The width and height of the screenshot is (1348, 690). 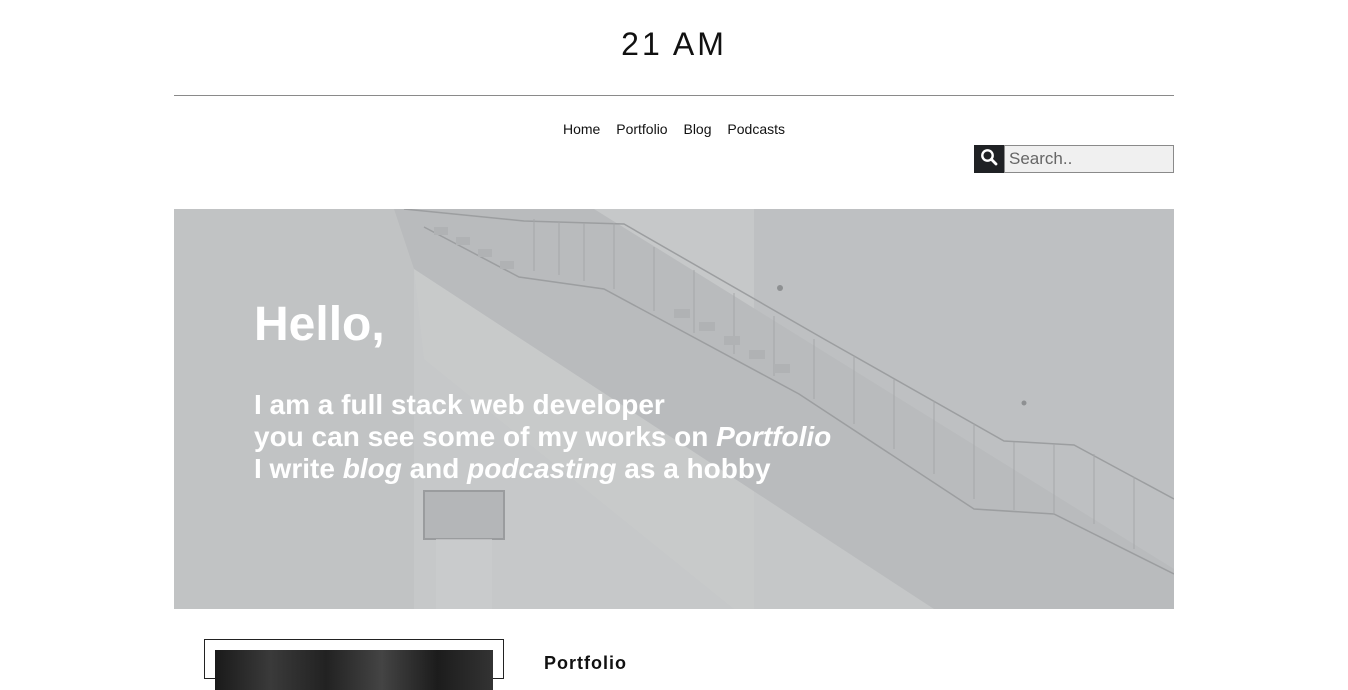 I want to click on header-divider, so click(x=674, y=95).